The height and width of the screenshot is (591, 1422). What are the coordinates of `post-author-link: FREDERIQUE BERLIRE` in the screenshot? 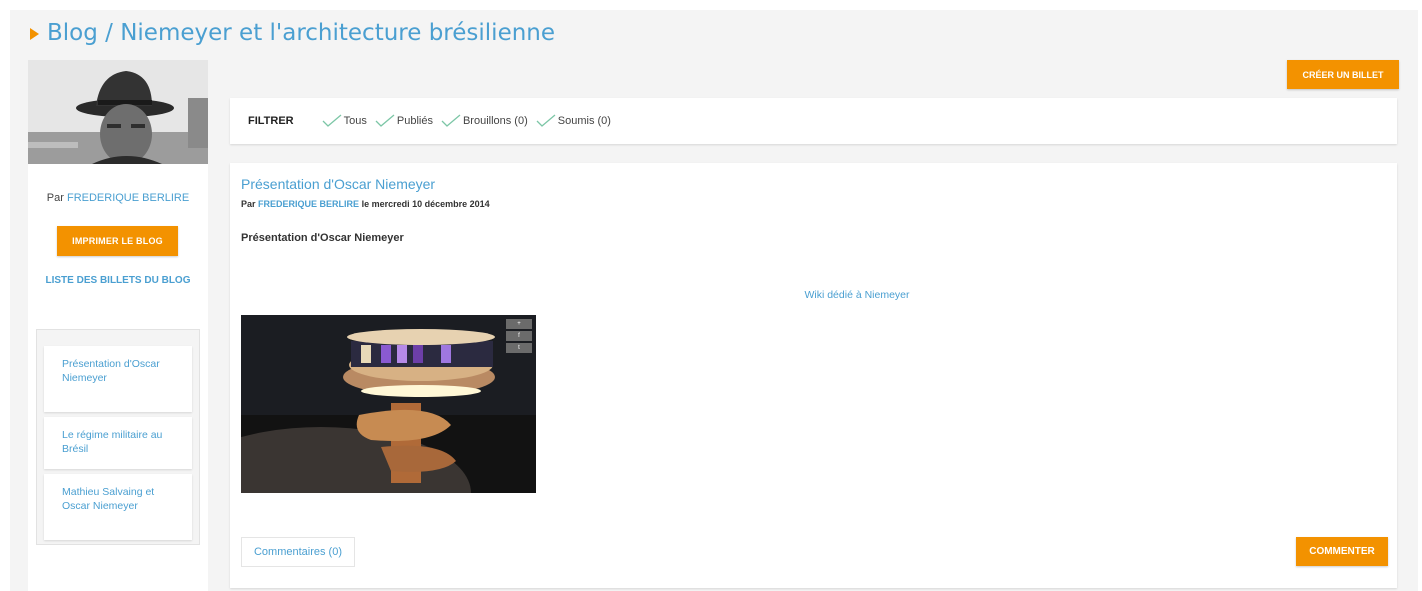 It's located at (308, 204).